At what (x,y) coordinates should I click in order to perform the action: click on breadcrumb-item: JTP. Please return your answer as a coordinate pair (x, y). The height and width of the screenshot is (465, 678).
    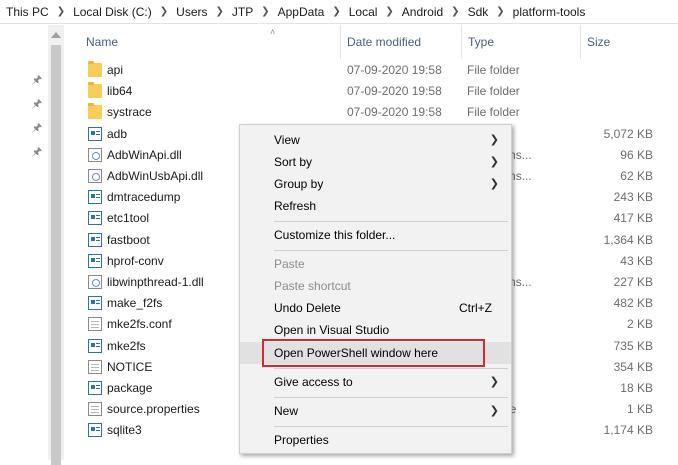
    Looking at the image, I should click on (242, 12).